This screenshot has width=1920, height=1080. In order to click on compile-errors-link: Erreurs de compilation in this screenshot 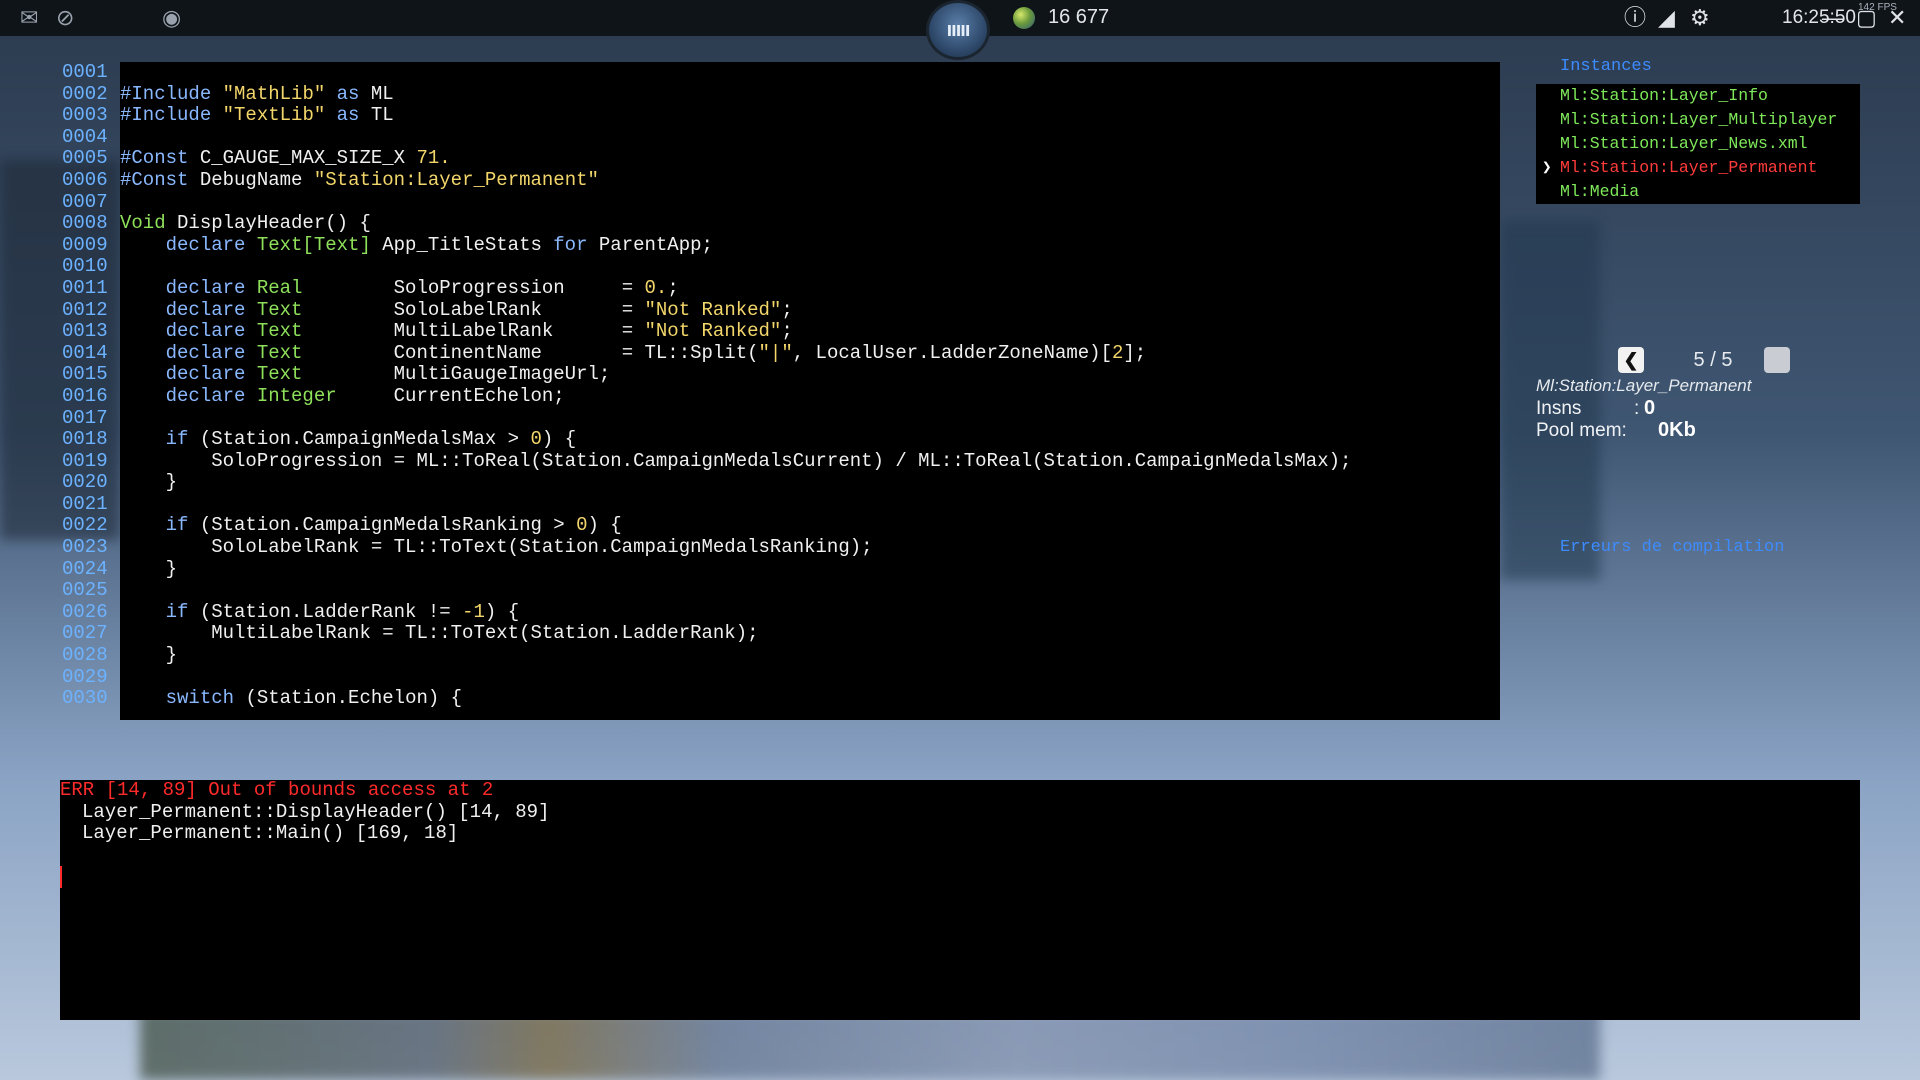, I will do `click(1672, 547)`.